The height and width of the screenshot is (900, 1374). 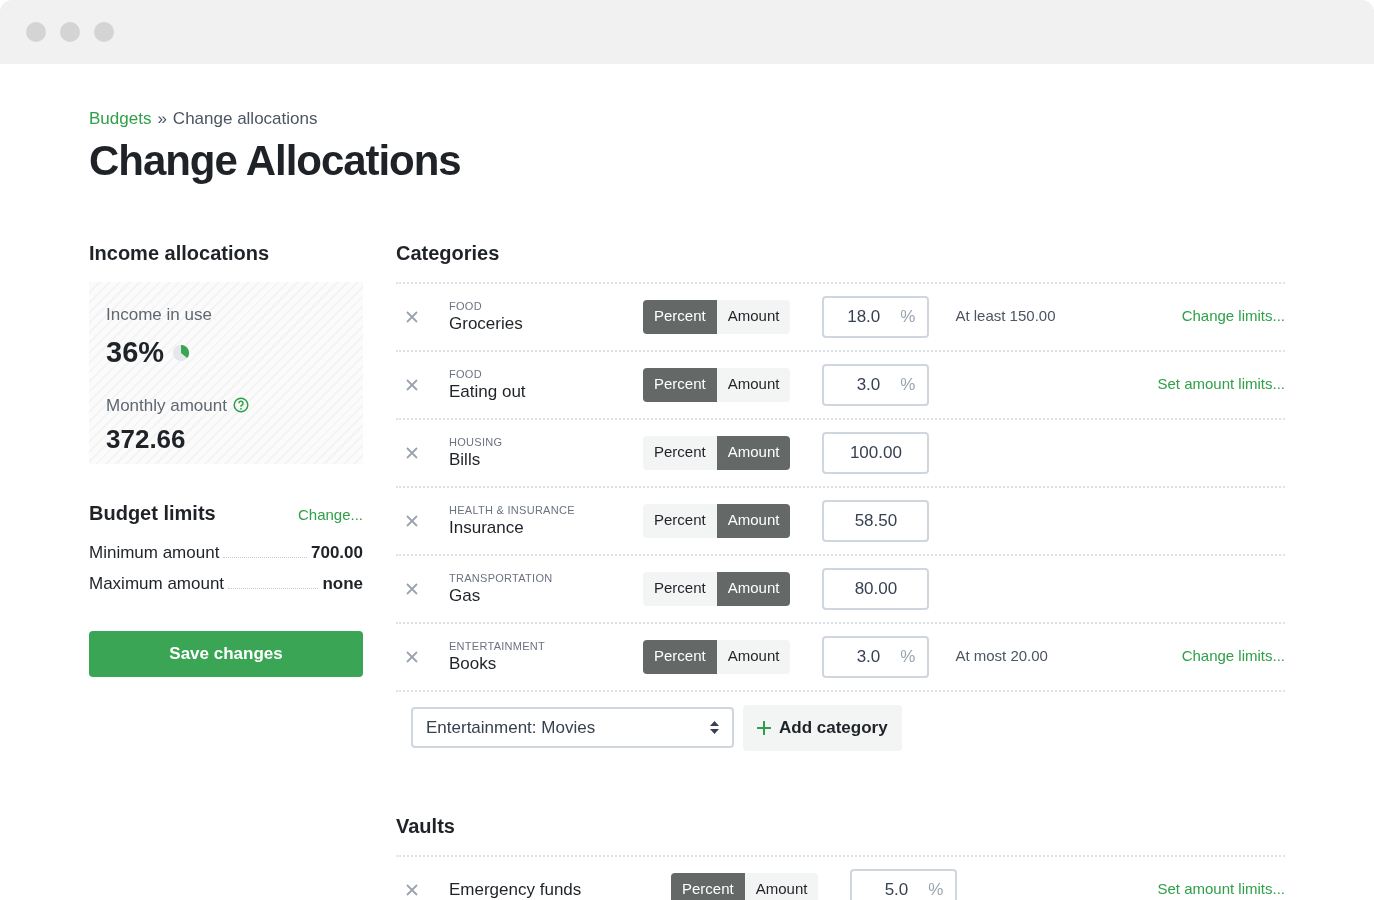 I want to click on section-heading: Categories, so click(x=448, y=253).